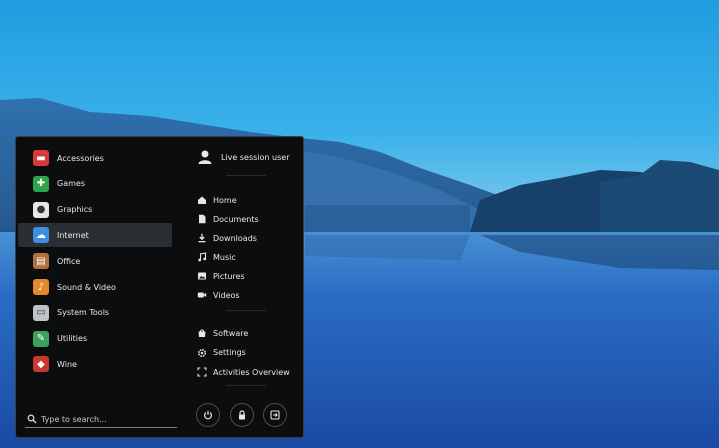 This screenshot has height=448, width=719. I want to click on palette-icon: ●, so click(41, 209).